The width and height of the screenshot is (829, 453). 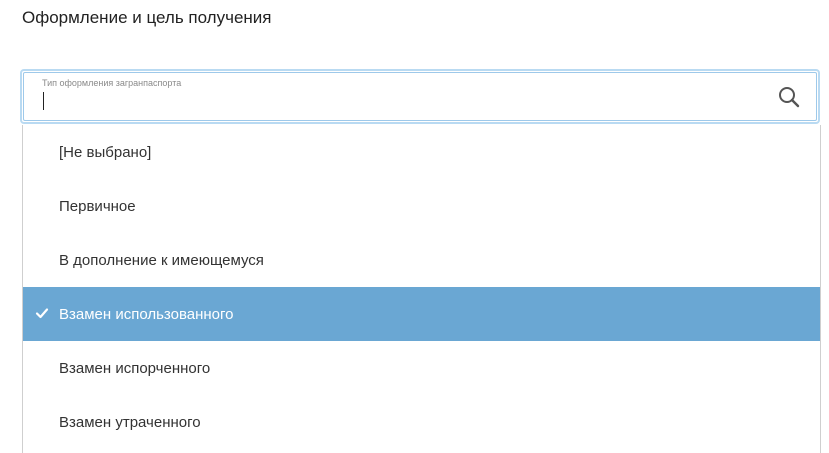 I want to click on dropdown-option-replace-used: Взамен использованного, so click(x=421, y=314).